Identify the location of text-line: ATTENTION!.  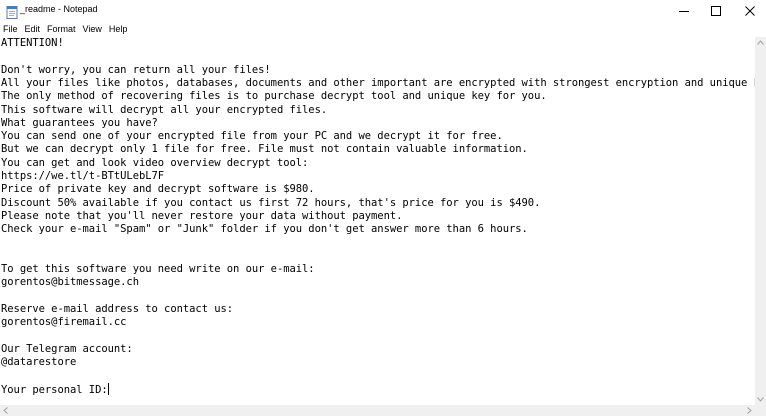
(32, 43).